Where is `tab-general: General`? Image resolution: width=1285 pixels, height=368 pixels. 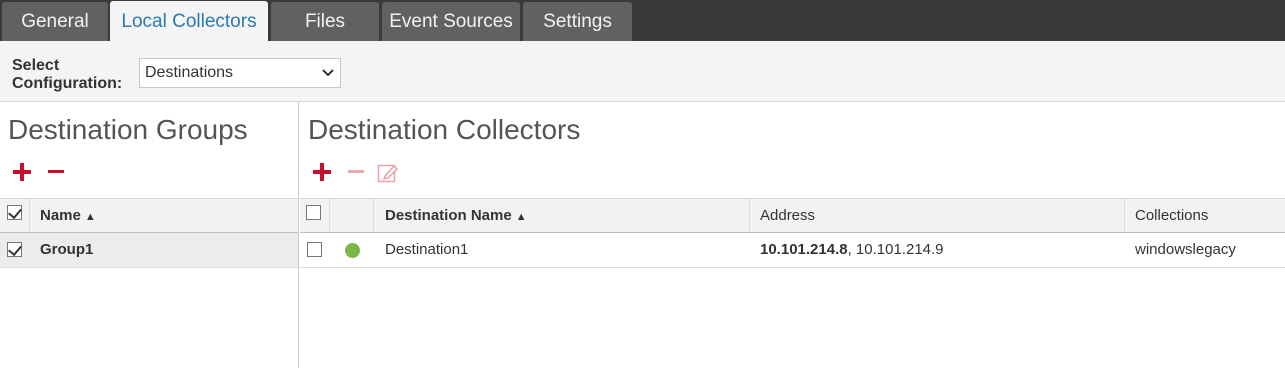
tab-general: General is located at coordinates (55, 21).